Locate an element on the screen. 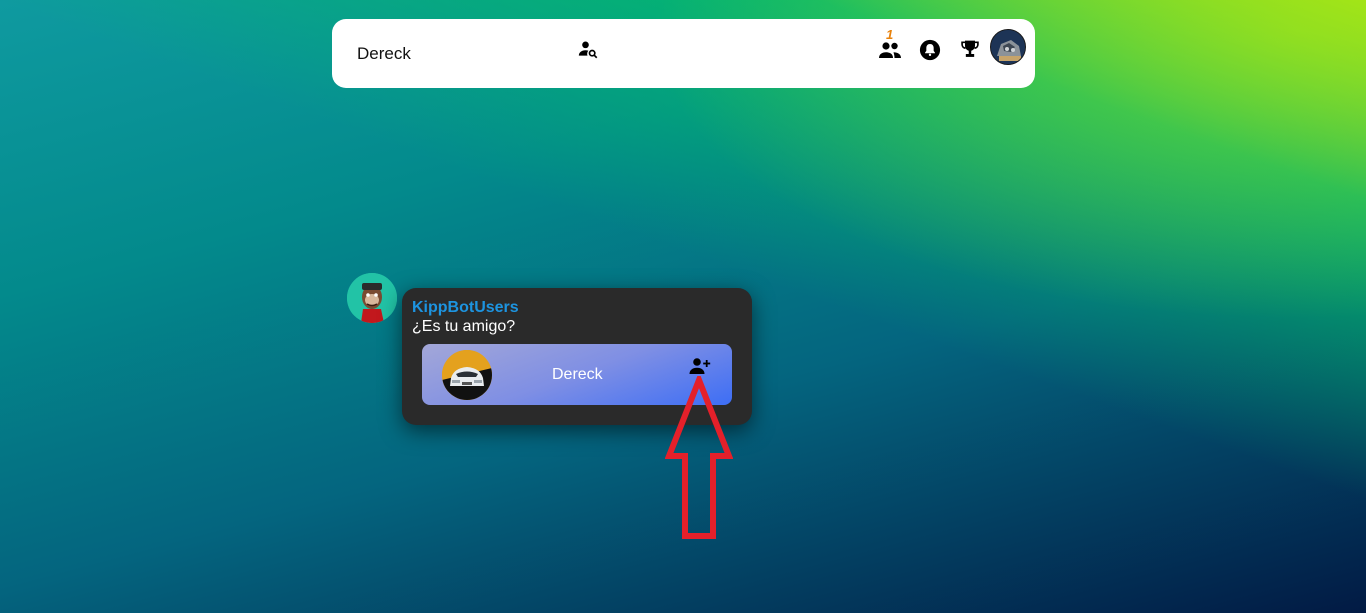  friend-requests-badge: 1 is located at coordinates (890, 34).